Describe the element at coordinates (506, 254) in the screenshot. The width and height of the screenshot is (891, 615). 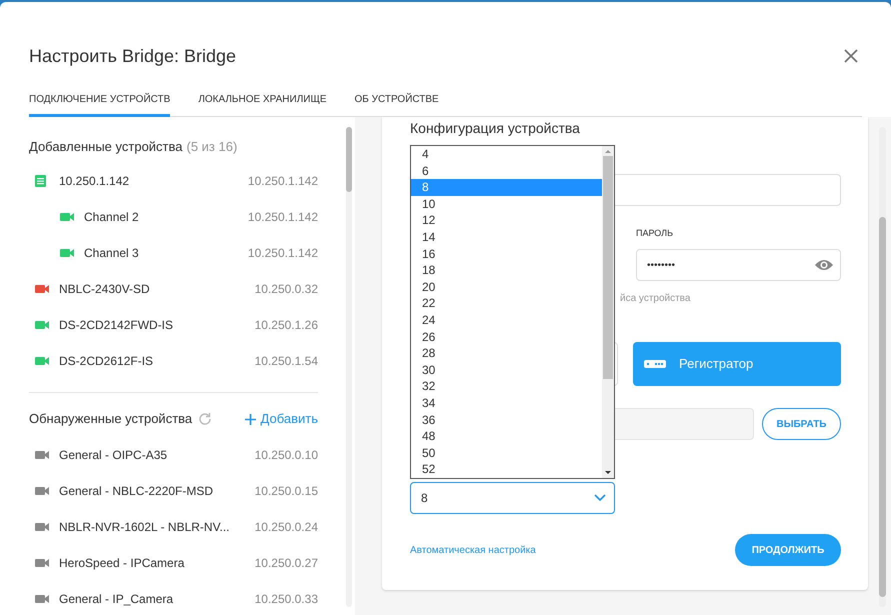
I see `dropdown-option: 16` at that location.